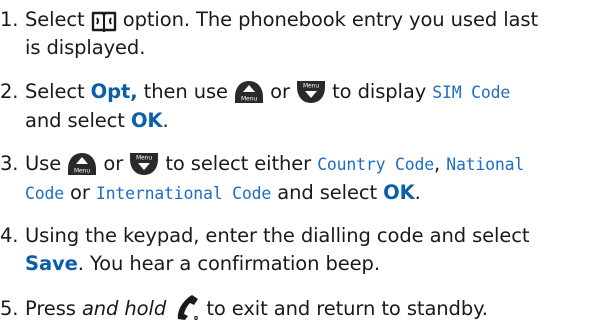 This screenshot has height=327, width=601. I want to click on lcd-text-code: Code, so click(44, 193).